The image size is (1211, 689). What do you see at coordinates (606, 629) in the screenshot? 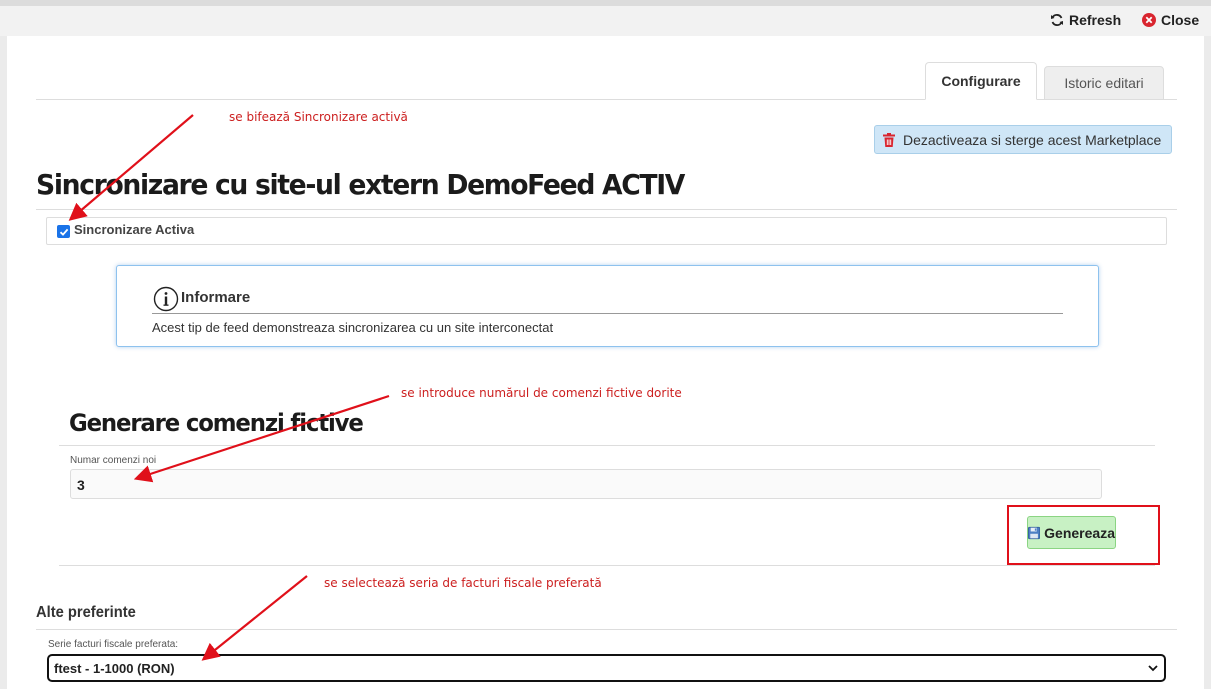
I see `preferences-title-divider` at bounding box center [606, 629].